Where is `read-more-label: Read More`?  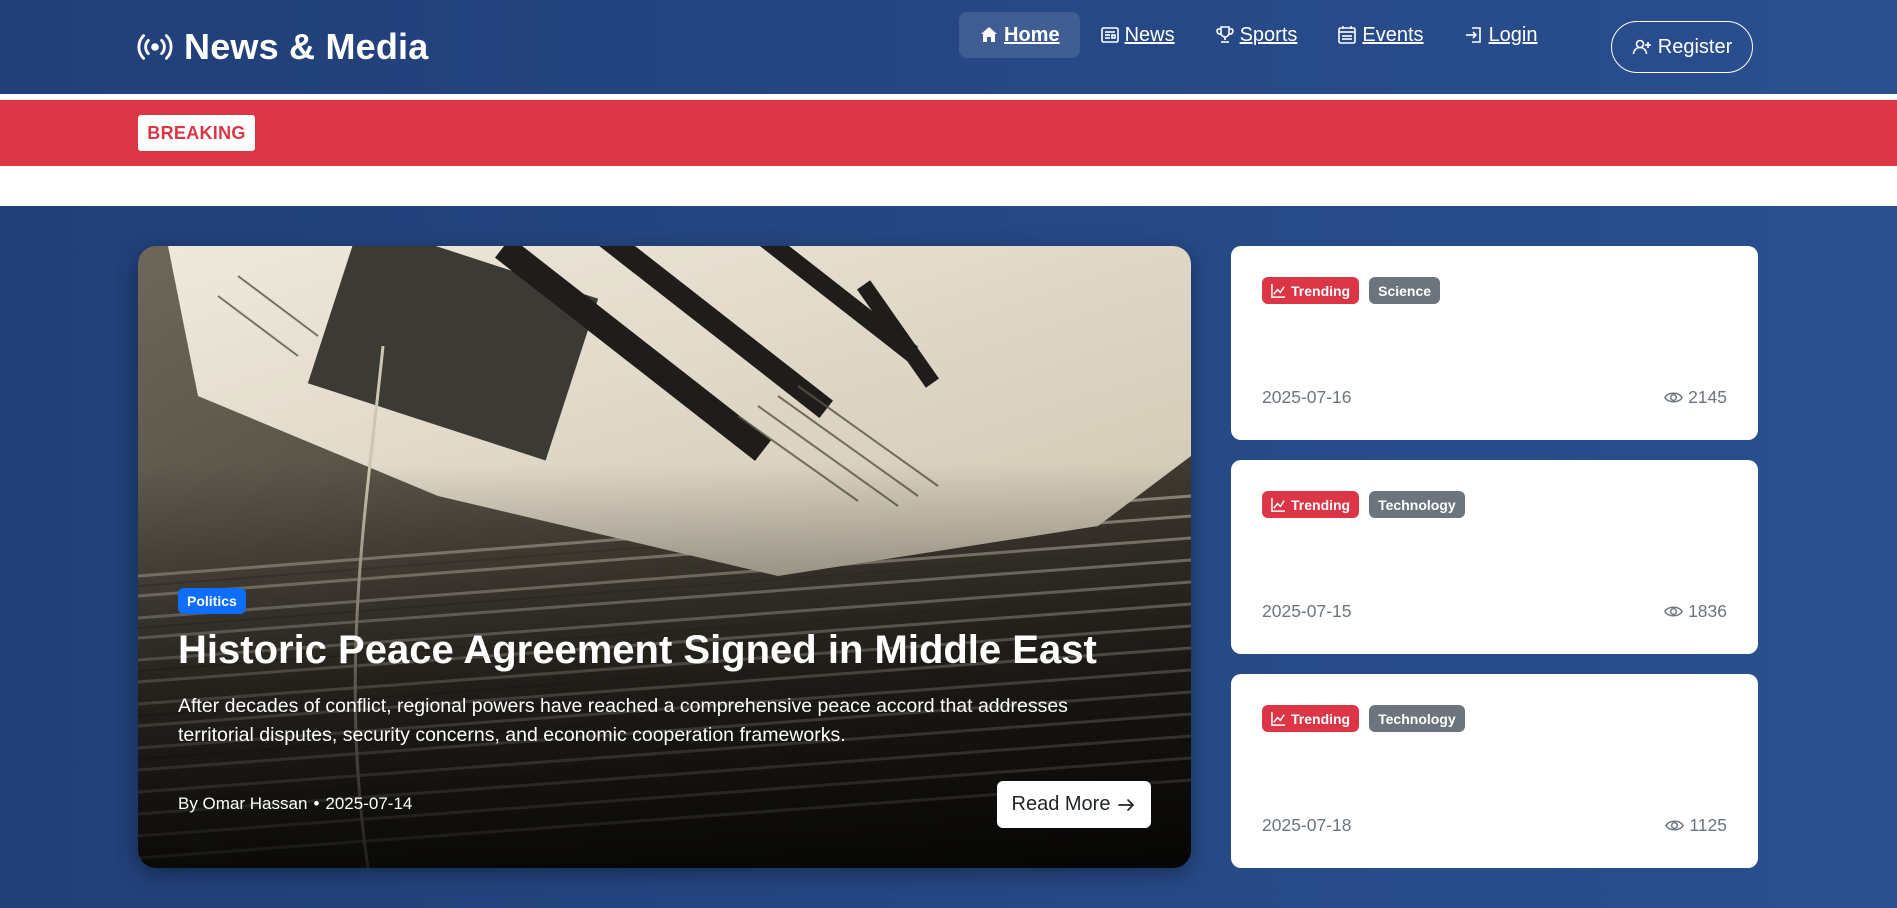 read-more-label: Read More is located at coordinates (1061, 804).